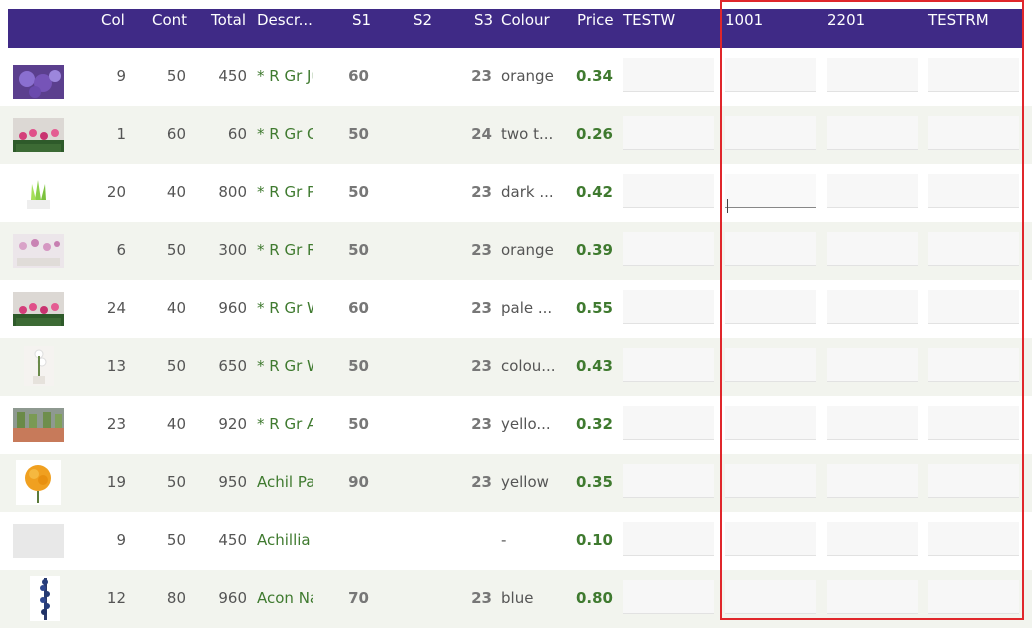  Describe the element at coordinates (285, 541) in the screenshot. I see `cell-description: Achillia` at that location.